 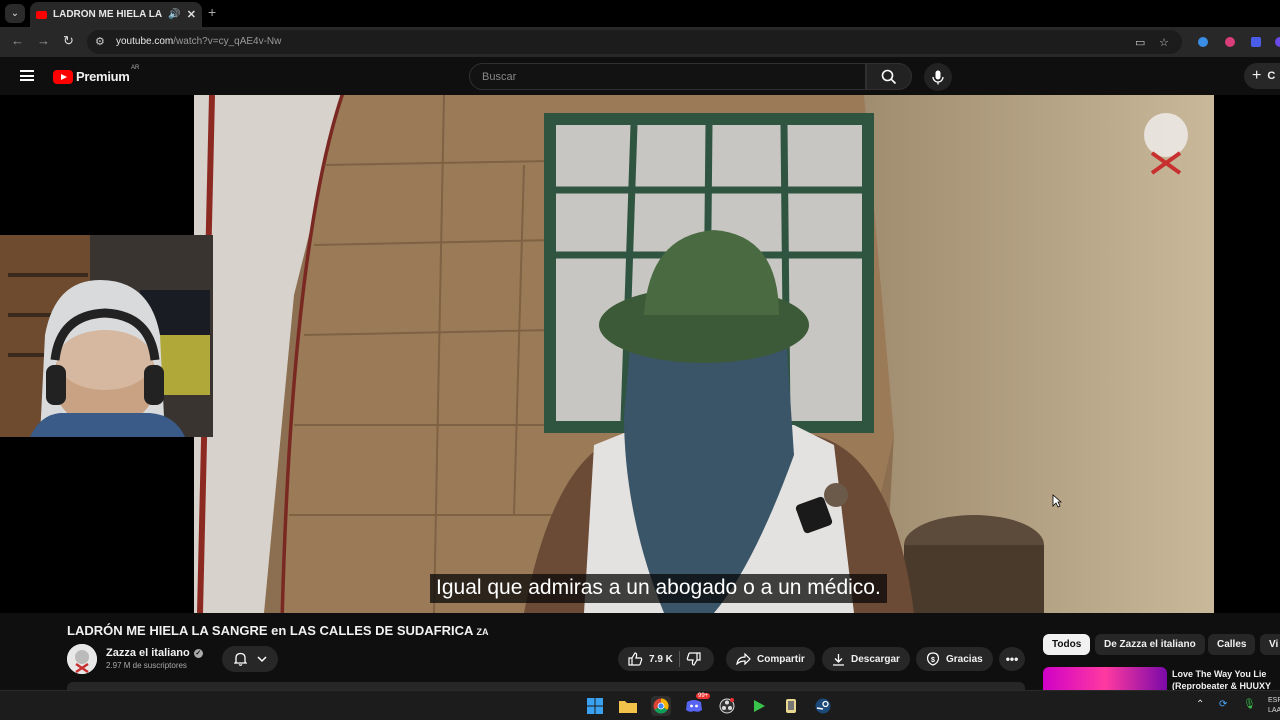 I want to click on super-thanks-icon: $, so click(x=933, y=659).